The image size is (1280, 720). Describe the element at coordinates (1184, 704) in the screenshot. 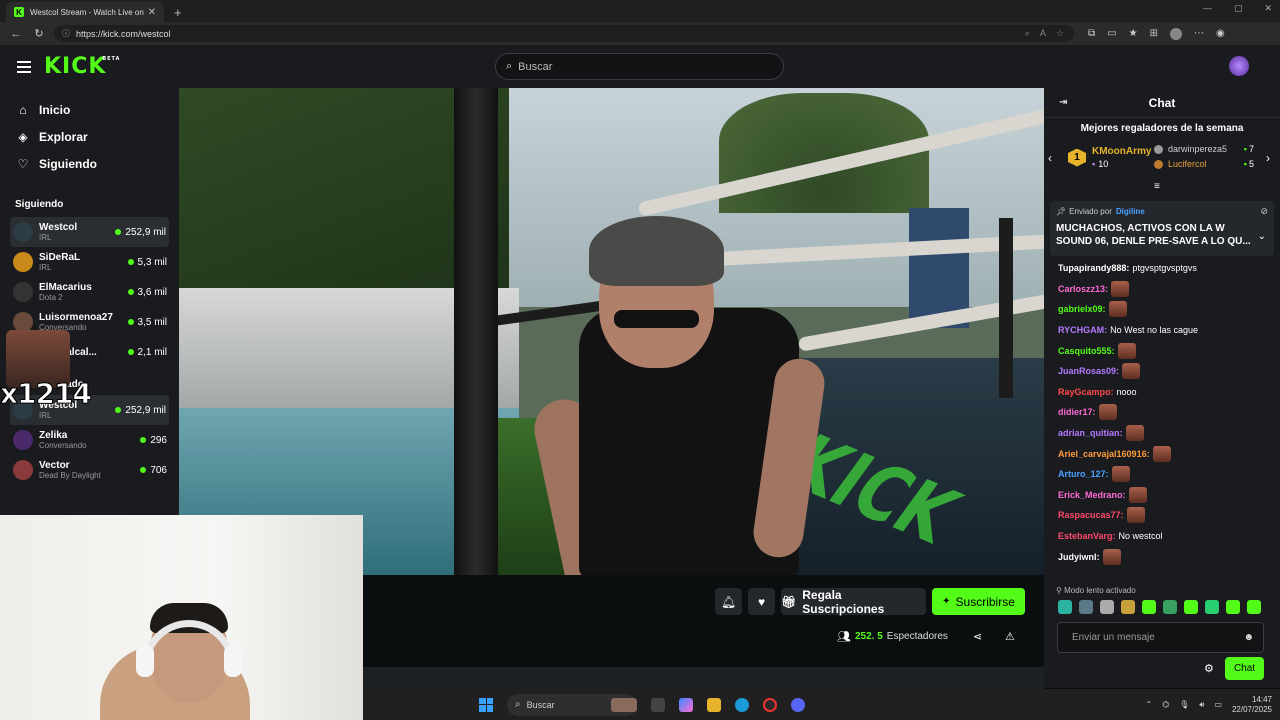

I see `mic-icon: 🎙︎` at that location.